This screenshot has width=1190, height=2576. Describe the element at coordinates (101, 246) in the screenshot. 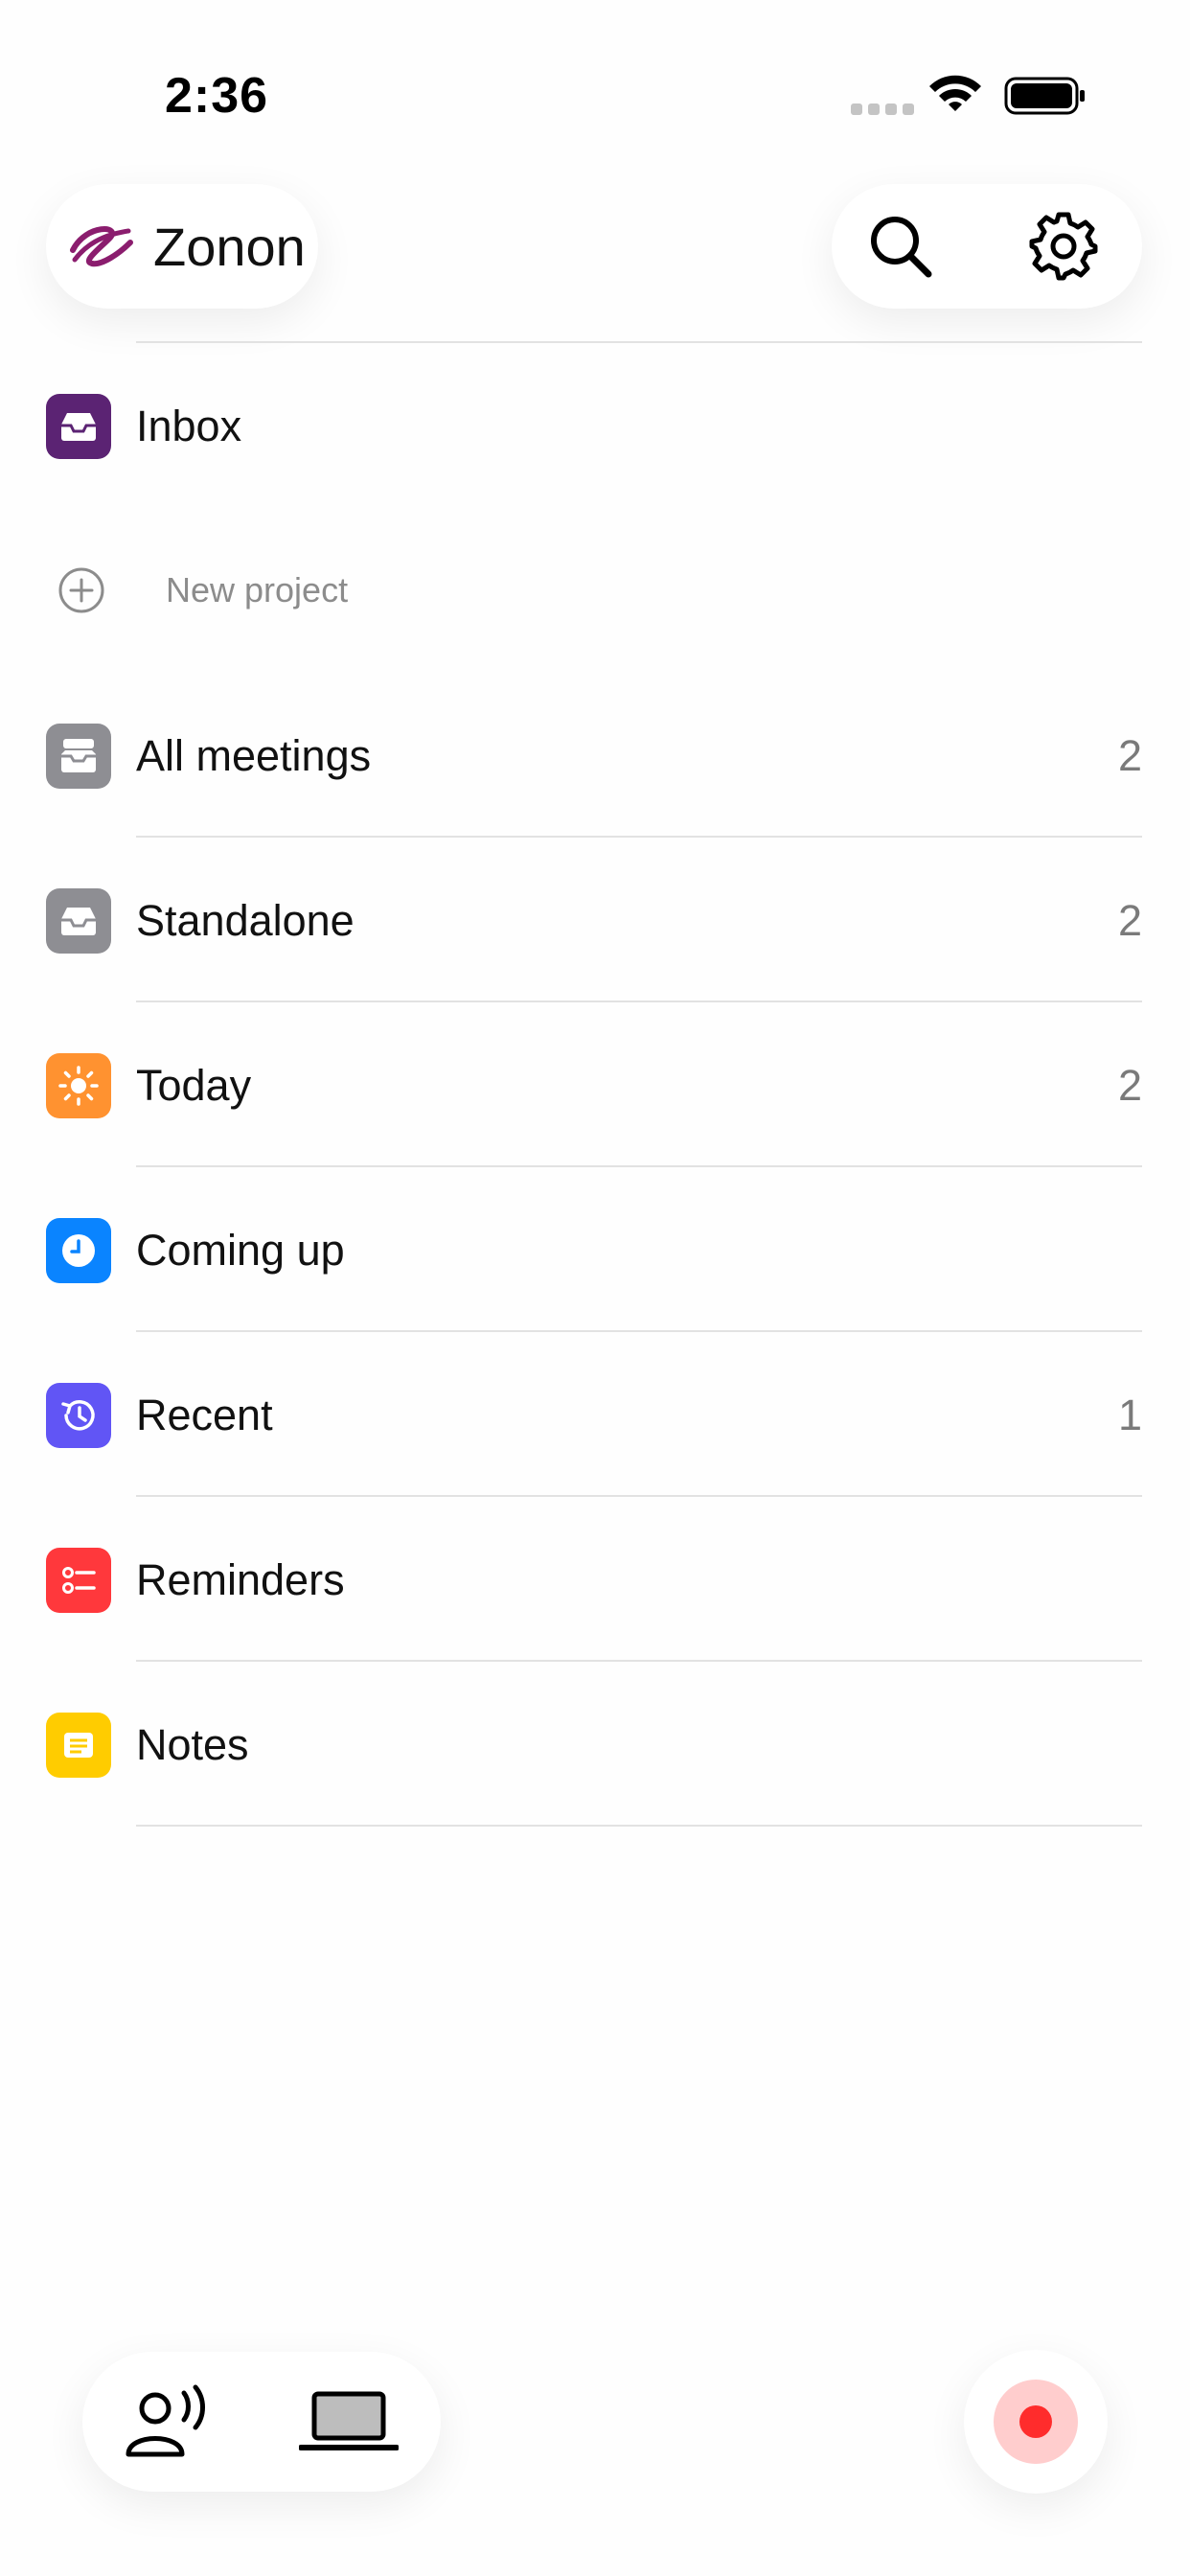

I see `app-logo-icon` at that location.